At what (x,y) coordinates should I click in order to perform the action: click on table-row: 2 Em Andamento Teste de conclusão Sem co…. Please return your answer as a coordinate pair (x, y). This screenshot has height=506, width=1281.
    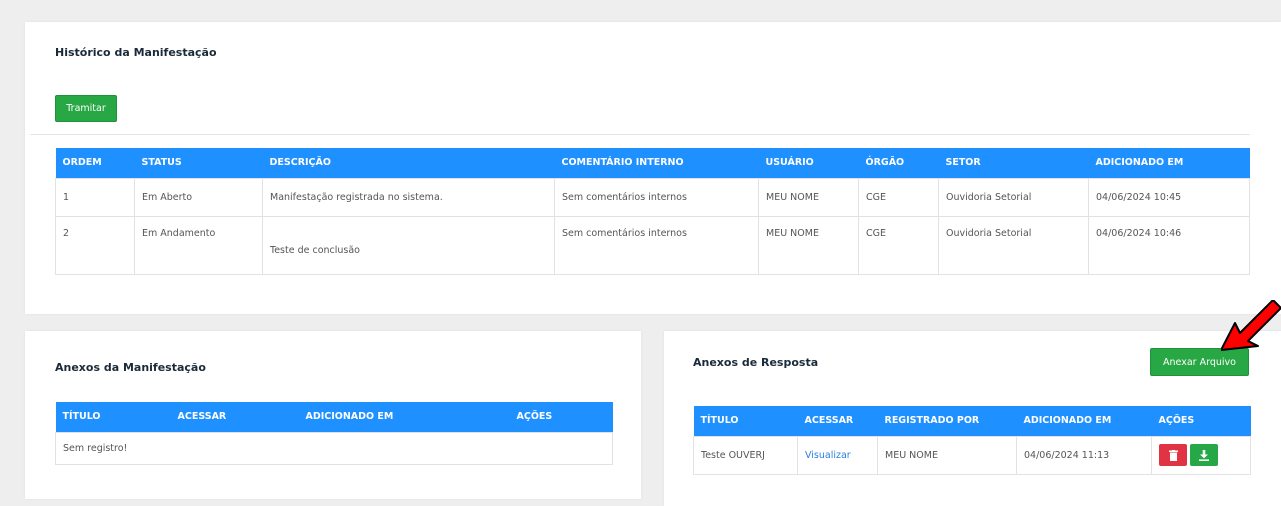
    Looking at the image, I should click on (652, 245).